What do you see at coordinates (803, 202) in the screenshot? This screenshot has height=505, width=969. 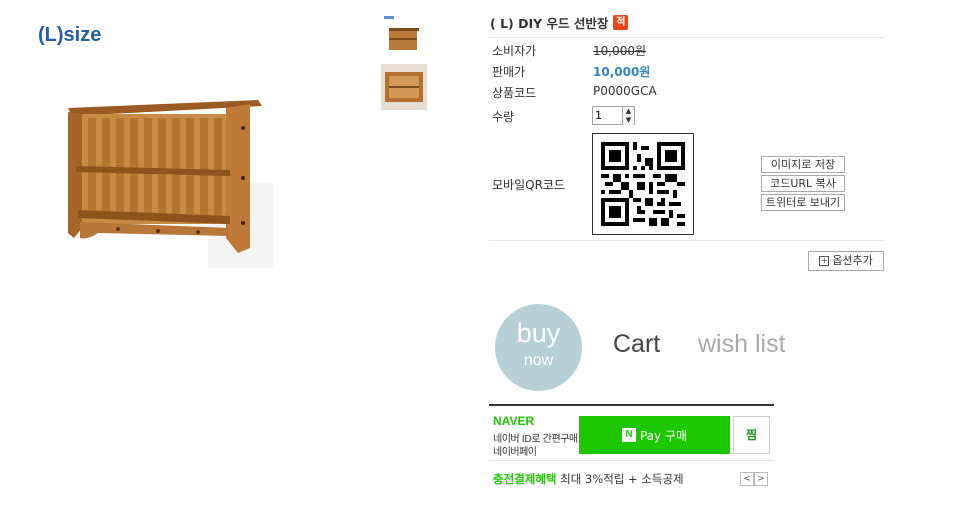 I see `send-to-twitter-button: 트위터로 보내기` at bounding box center [803, 202].